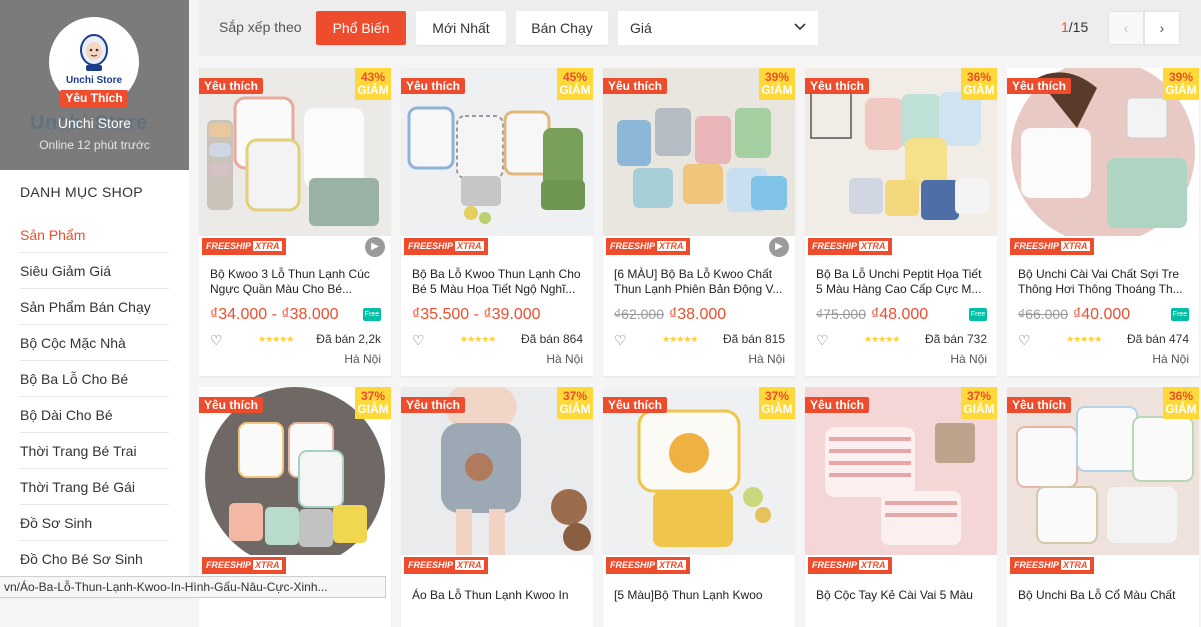  Describe the element at coordinates (902, 603) in the screenshot. I see `product-name: Bộ Cộc Tay Kẻ Cài Vai 5 Màu` at that location.